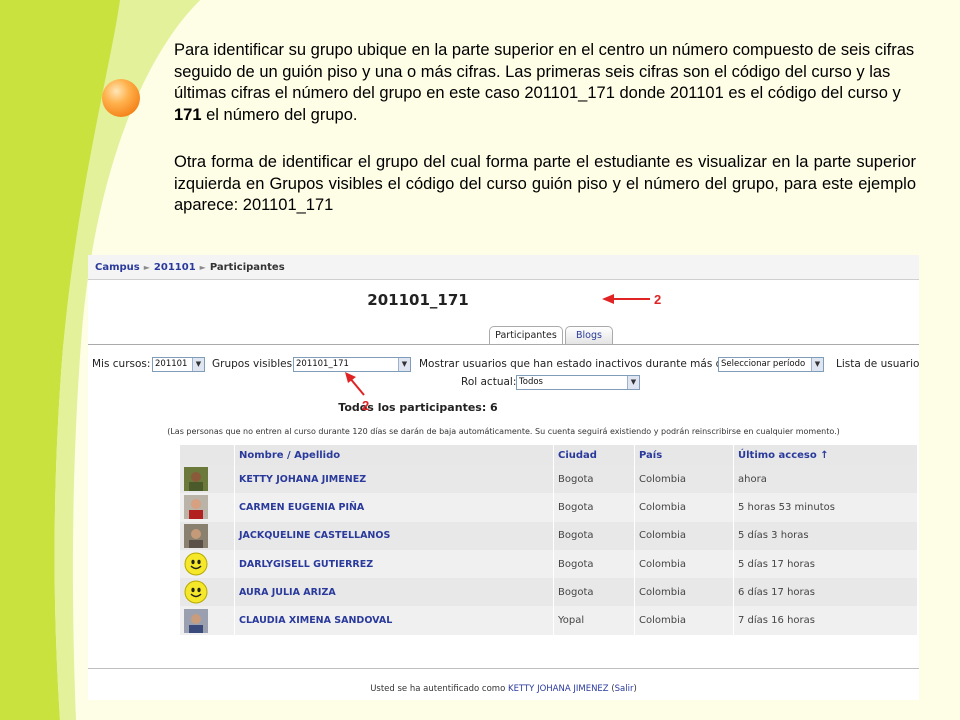 The width and height of the screenshot is (960, 720). I want to click on annotation-label-top: 2, so click(658, 299).